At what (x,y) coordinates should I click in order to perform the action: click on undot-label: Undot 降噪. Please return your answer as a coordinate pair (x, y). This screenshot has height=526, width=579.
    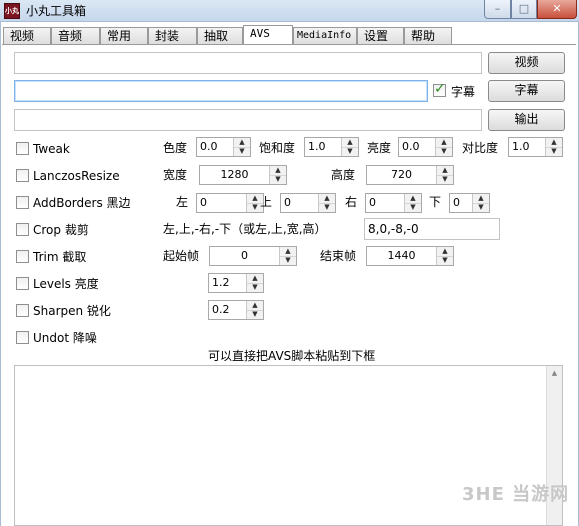
    Looking at the image, I should click on (65, 338).